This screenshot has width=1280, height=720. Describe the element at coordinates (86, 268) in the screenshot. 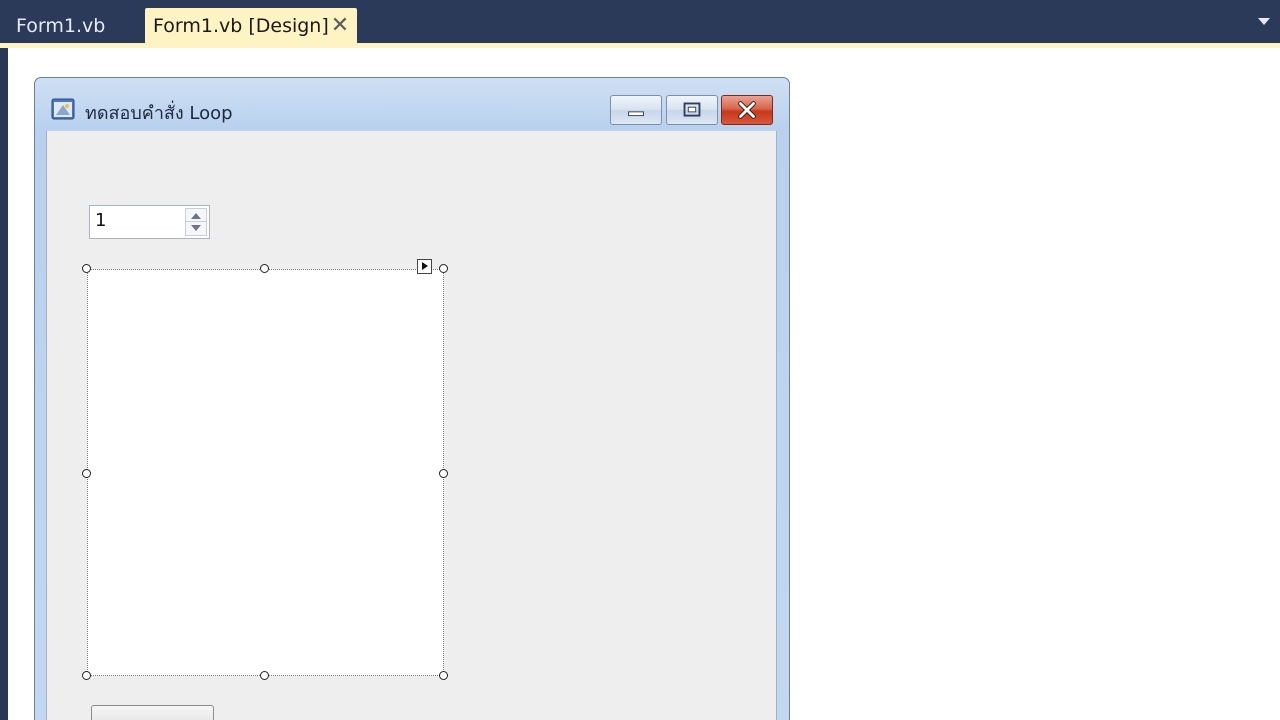

I see `resize-handle-top-left` at that location.